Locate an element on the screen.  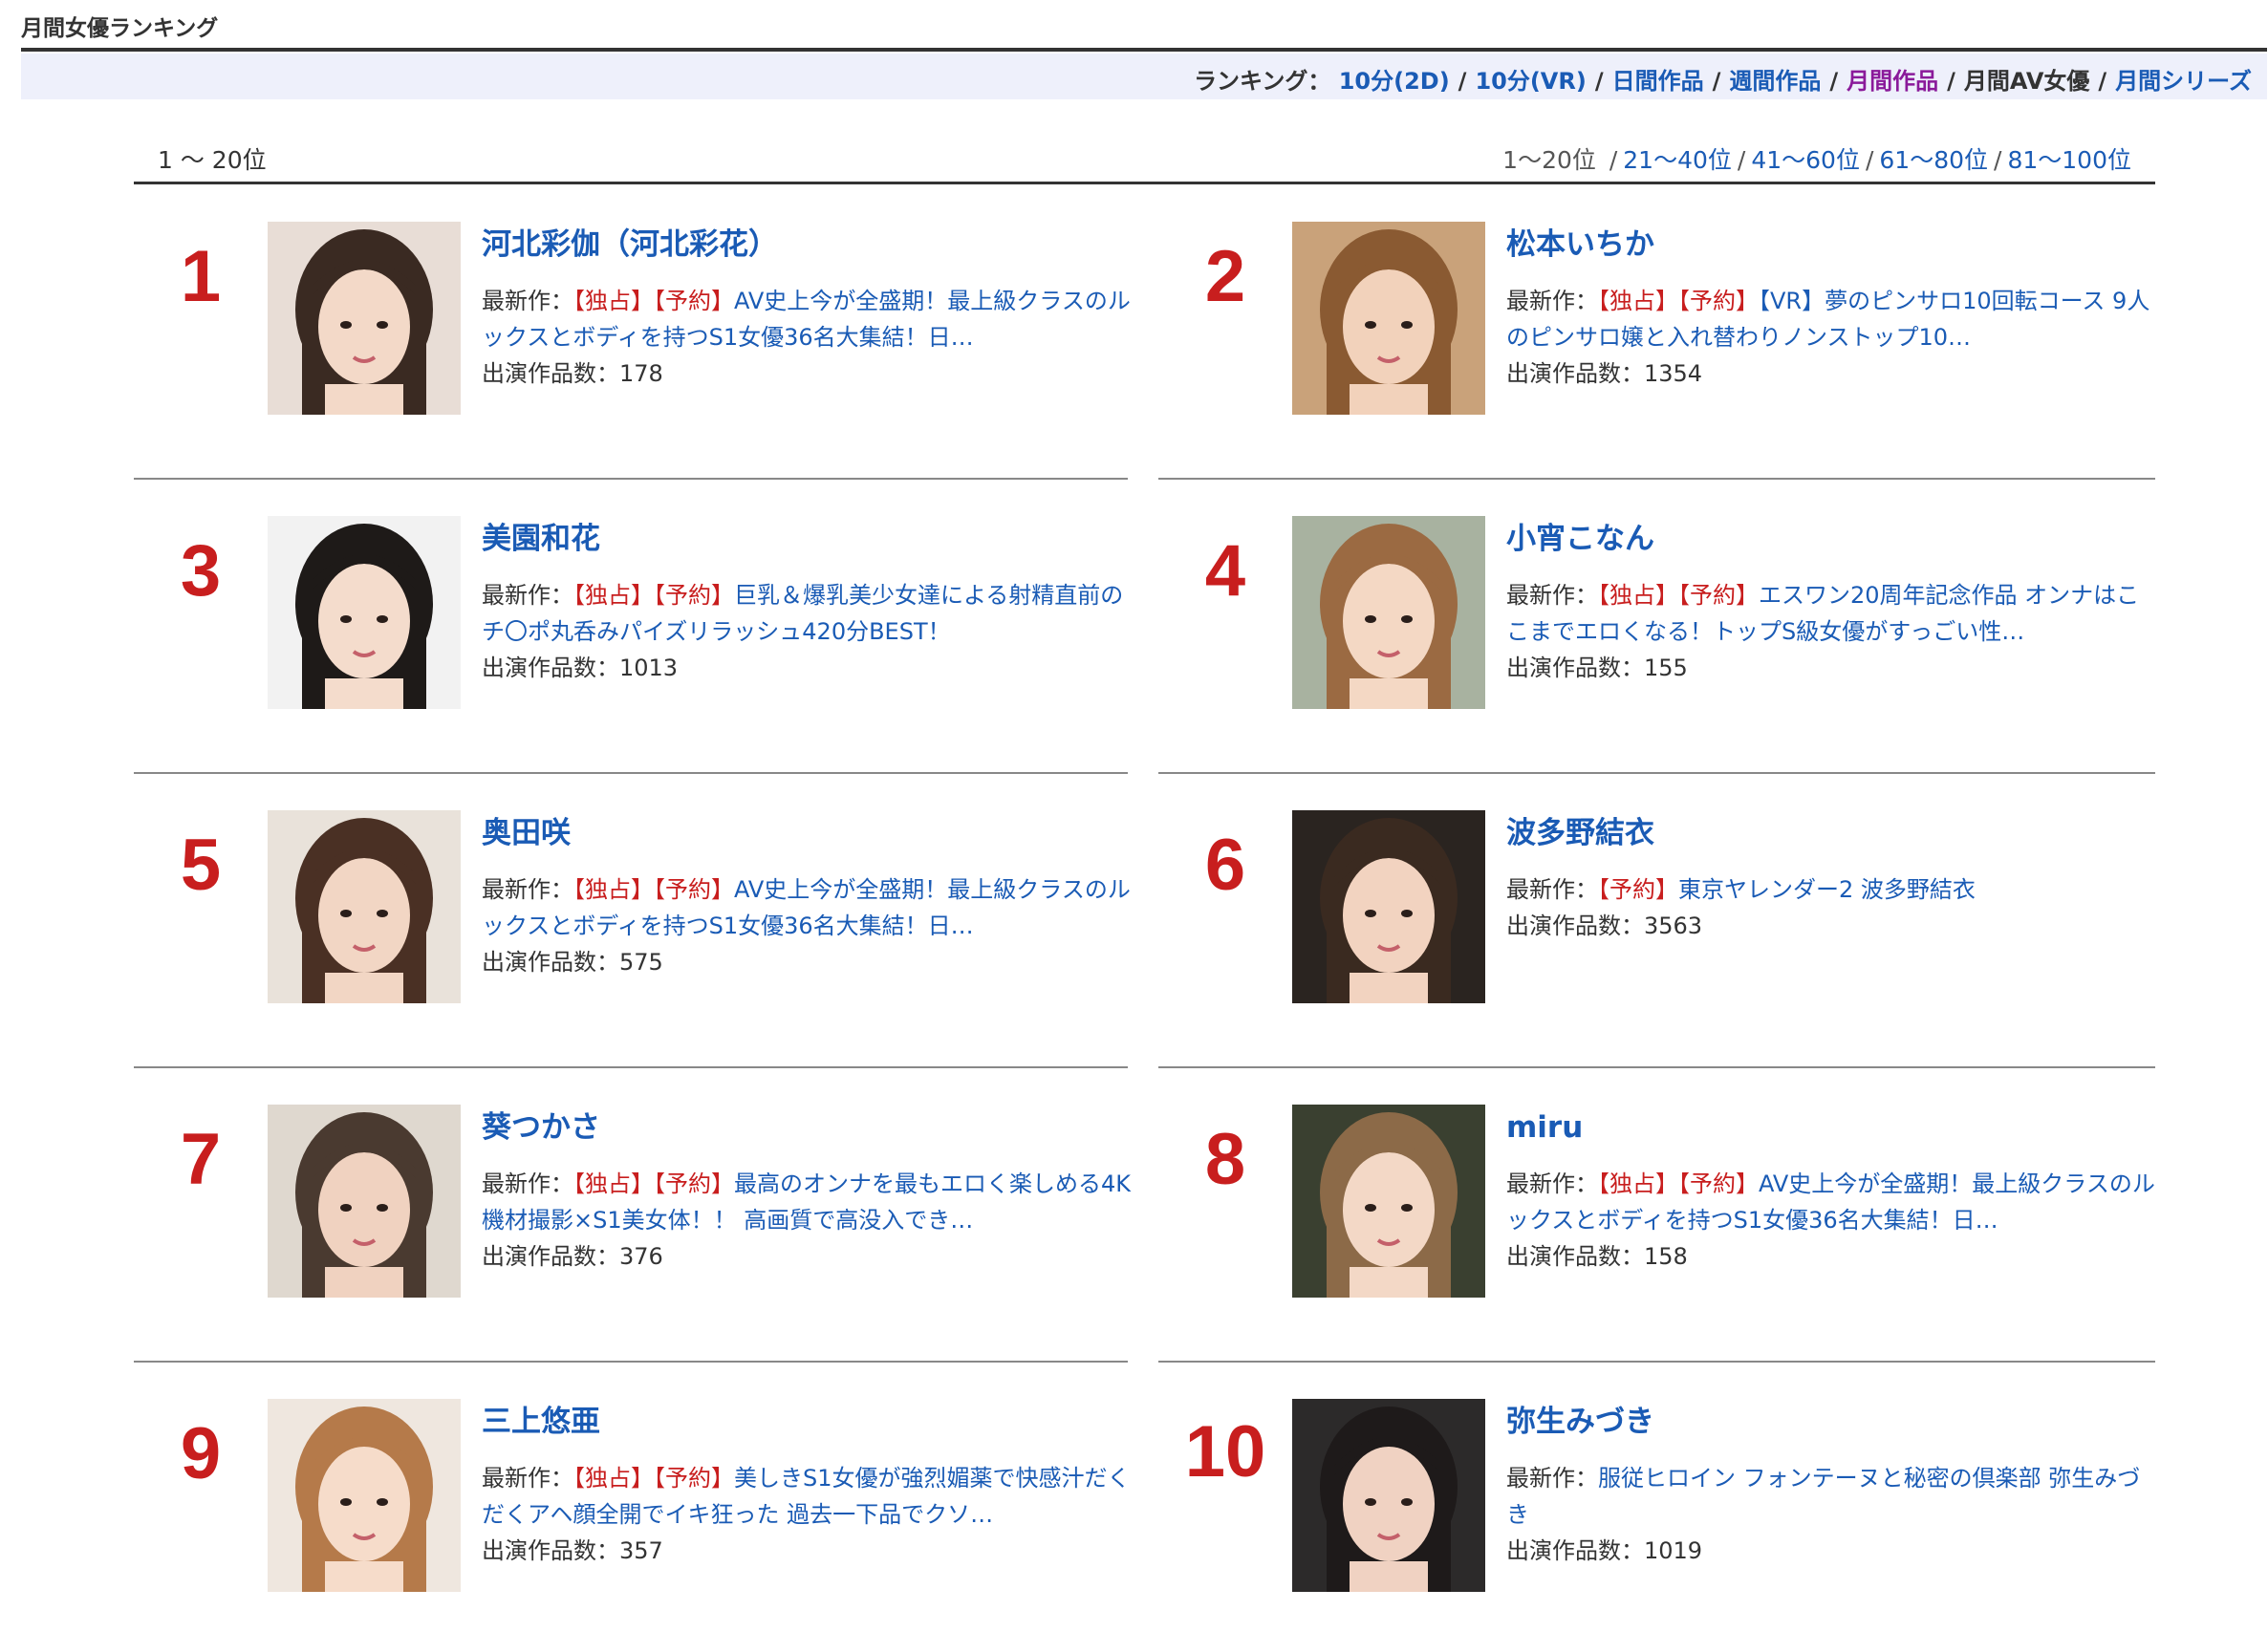
nav-item-0: 10分(2D) is located at coordinates (1394, 81).